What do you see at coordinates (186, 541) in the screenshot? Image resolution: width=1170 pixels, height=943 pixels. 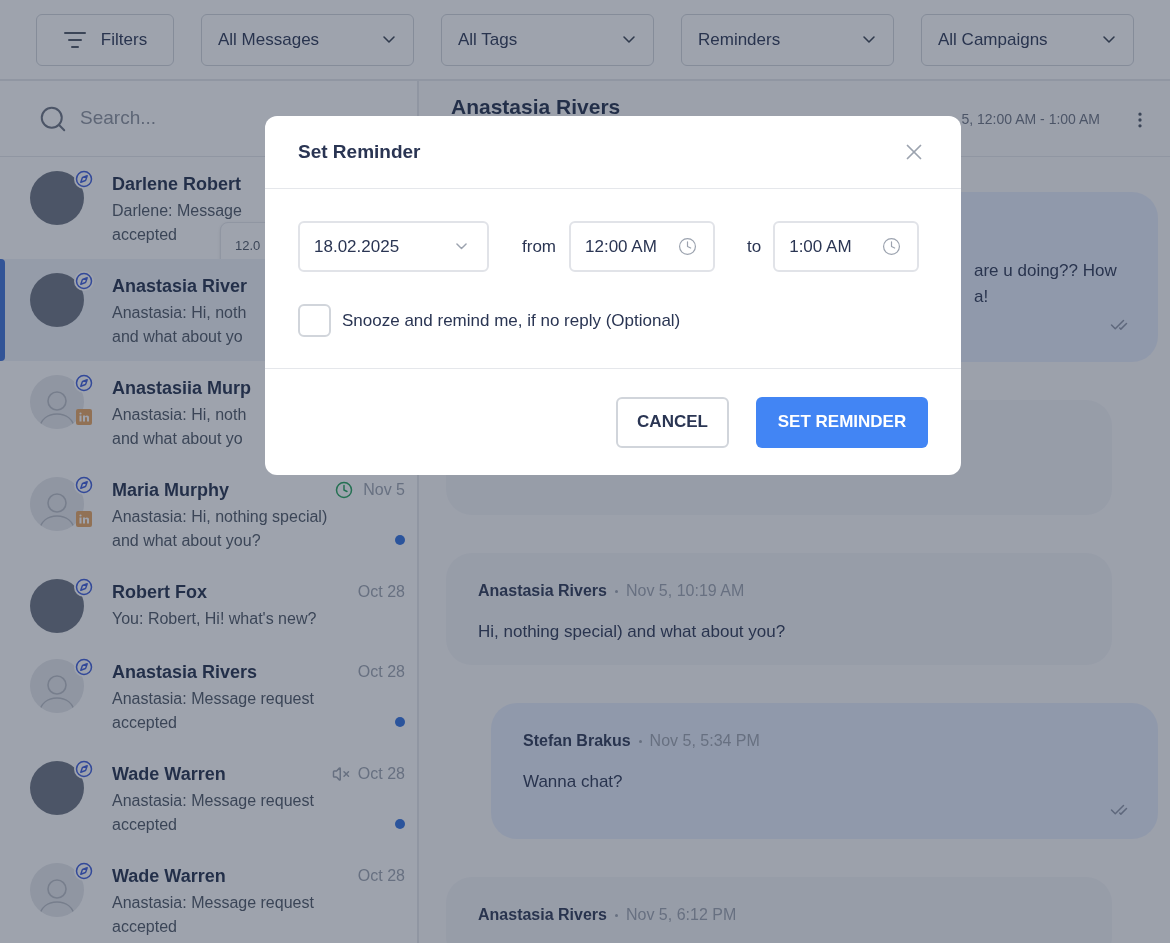 I see `message-preview: and what about you?` at bounding box center [186, 541].